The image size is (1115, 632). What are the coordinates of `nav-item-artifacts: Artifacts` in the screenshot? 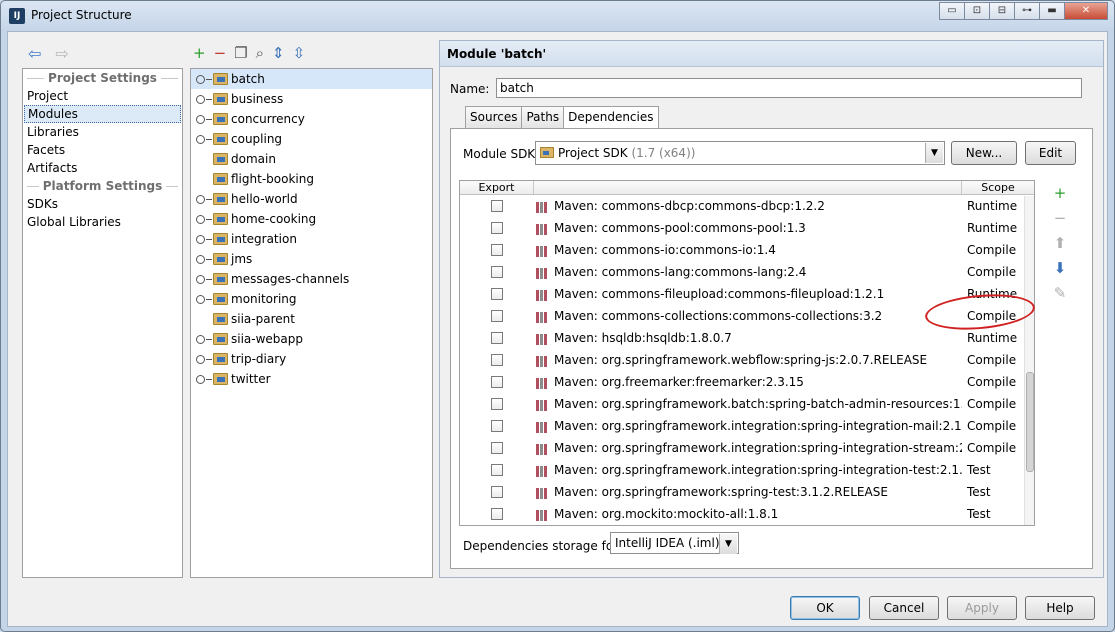 It's located at (102, 168).